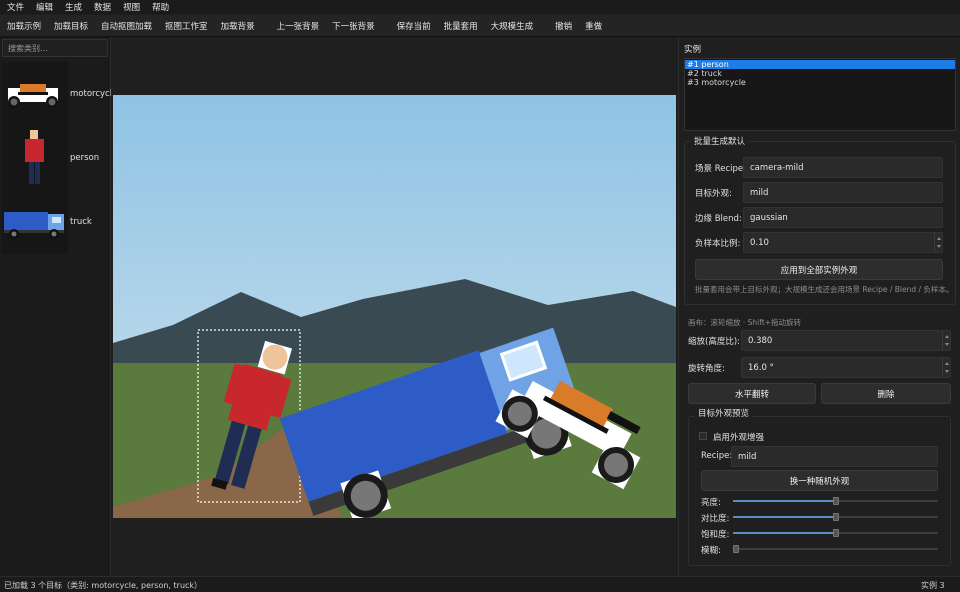 The width and height of the screenshot is (960, 592). Describe the element at coordinates (461, 26) in the screenshot. I see `batch-apply-button: 批量套用` at that location.